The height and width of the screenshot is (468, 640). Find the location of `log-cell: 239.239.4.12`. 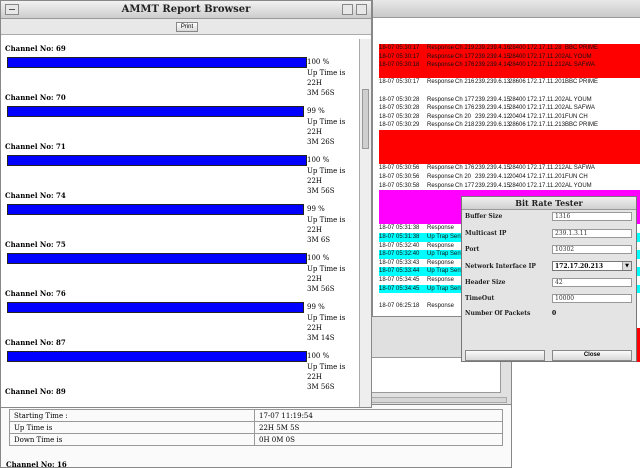

log-cell: 239.239.4.12 is located at coordinates (493, 116).